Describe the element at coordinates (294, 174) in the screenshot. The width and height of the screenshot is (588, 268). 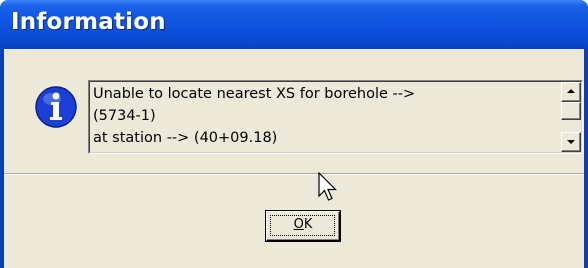
I see `divider` at that location.